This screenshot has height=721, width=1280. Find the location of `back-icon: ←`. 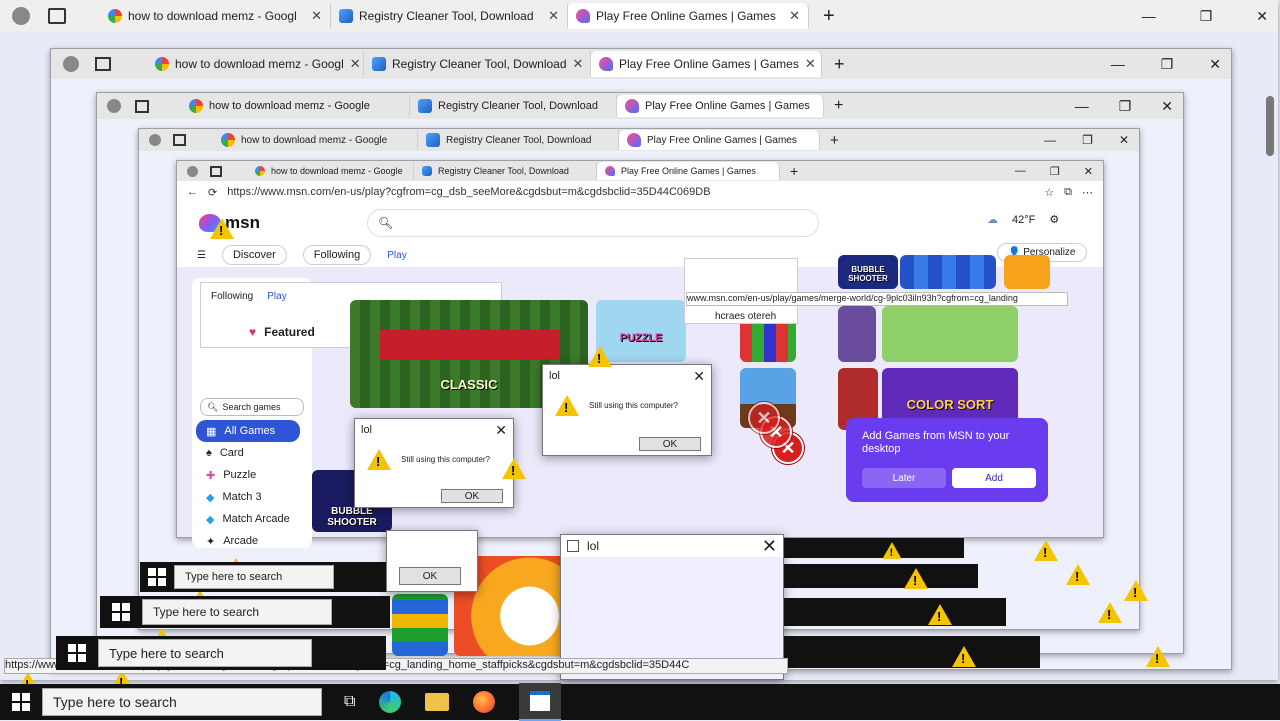

back-icon: ← is located at coordinates (192, 192).